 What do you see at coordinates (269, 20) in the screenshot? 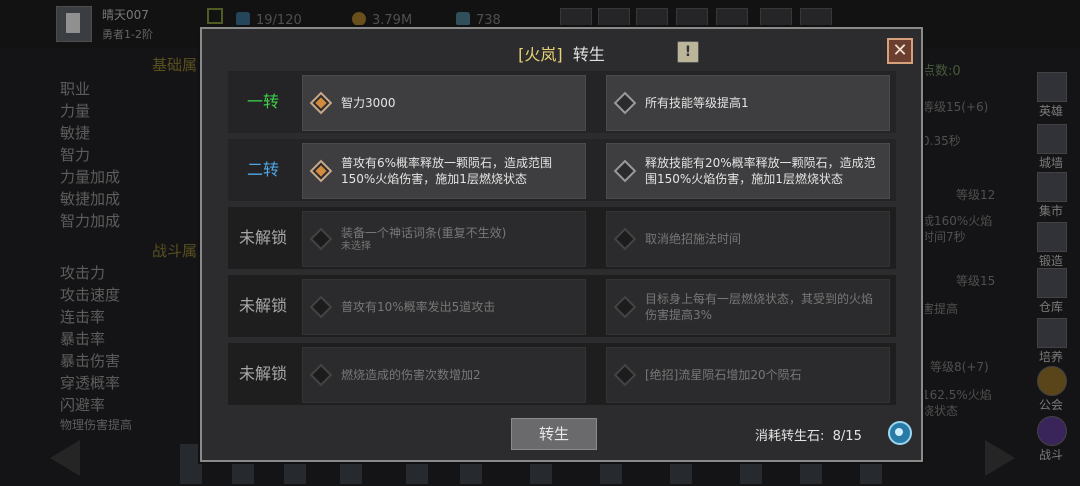
I see `stat-capacity: 19/120` at bounding box center [269, 20].